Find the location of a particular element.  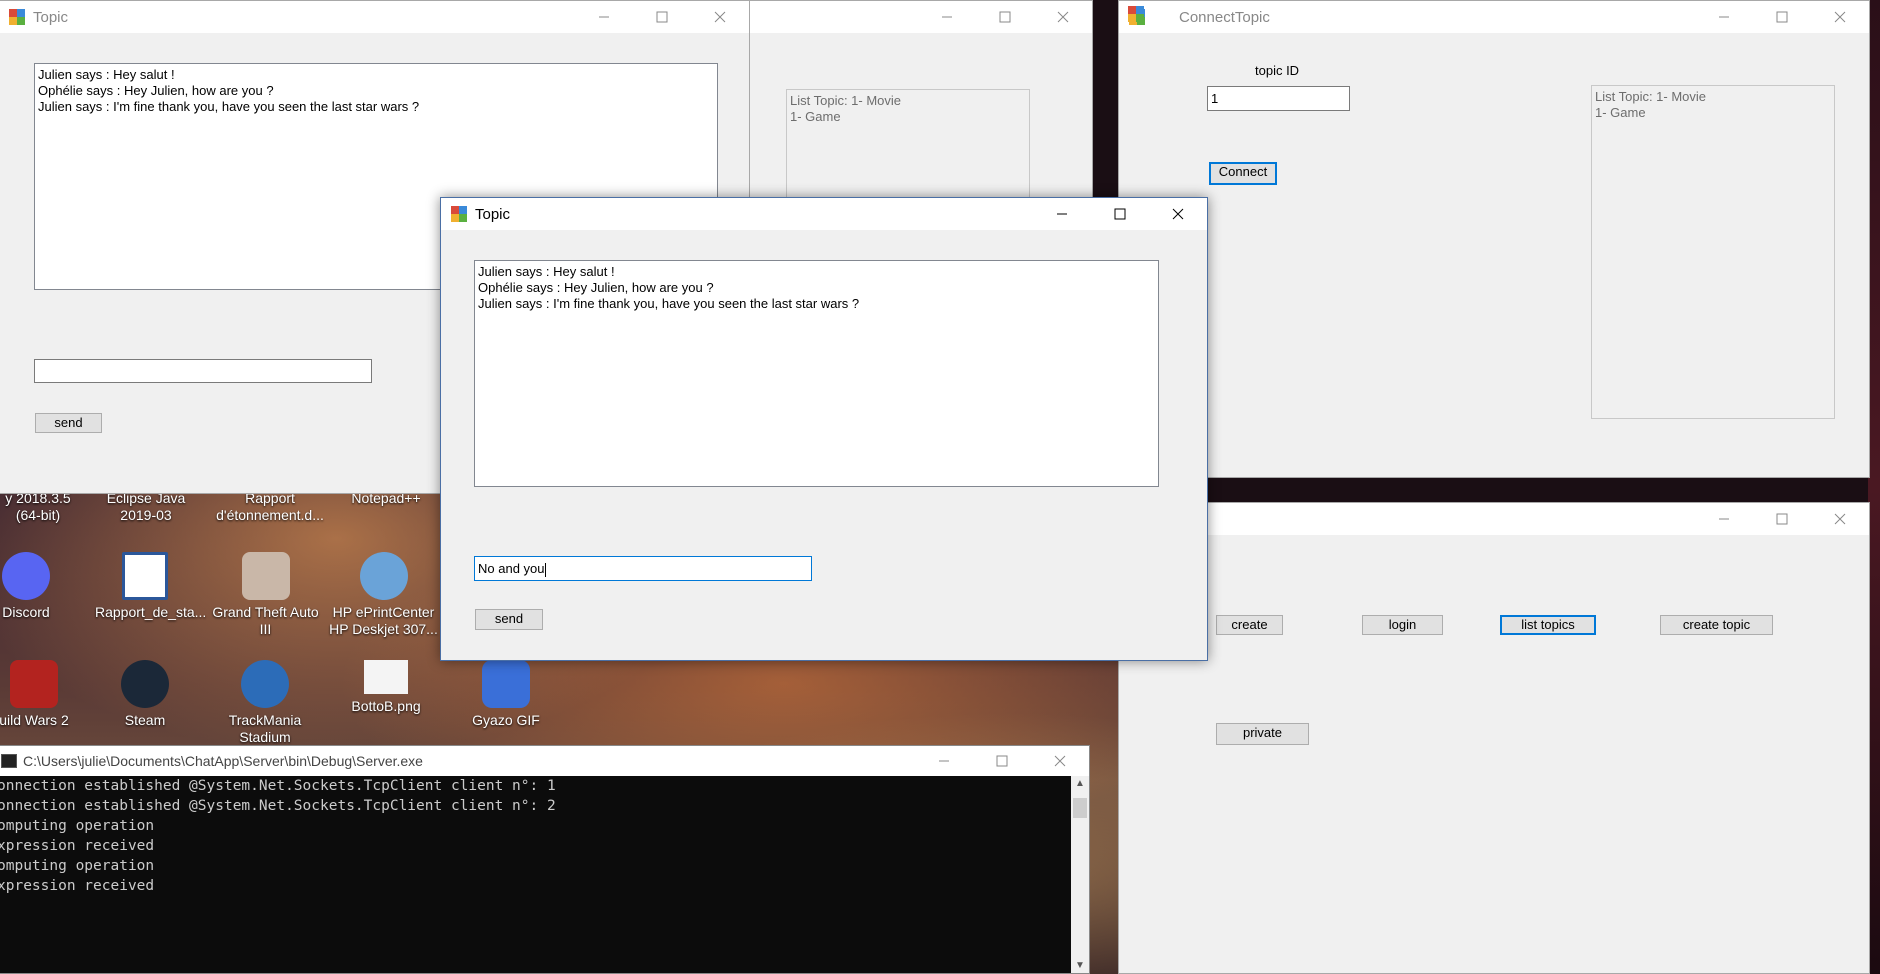

console-app-icon is located at coordinates (9, 761).